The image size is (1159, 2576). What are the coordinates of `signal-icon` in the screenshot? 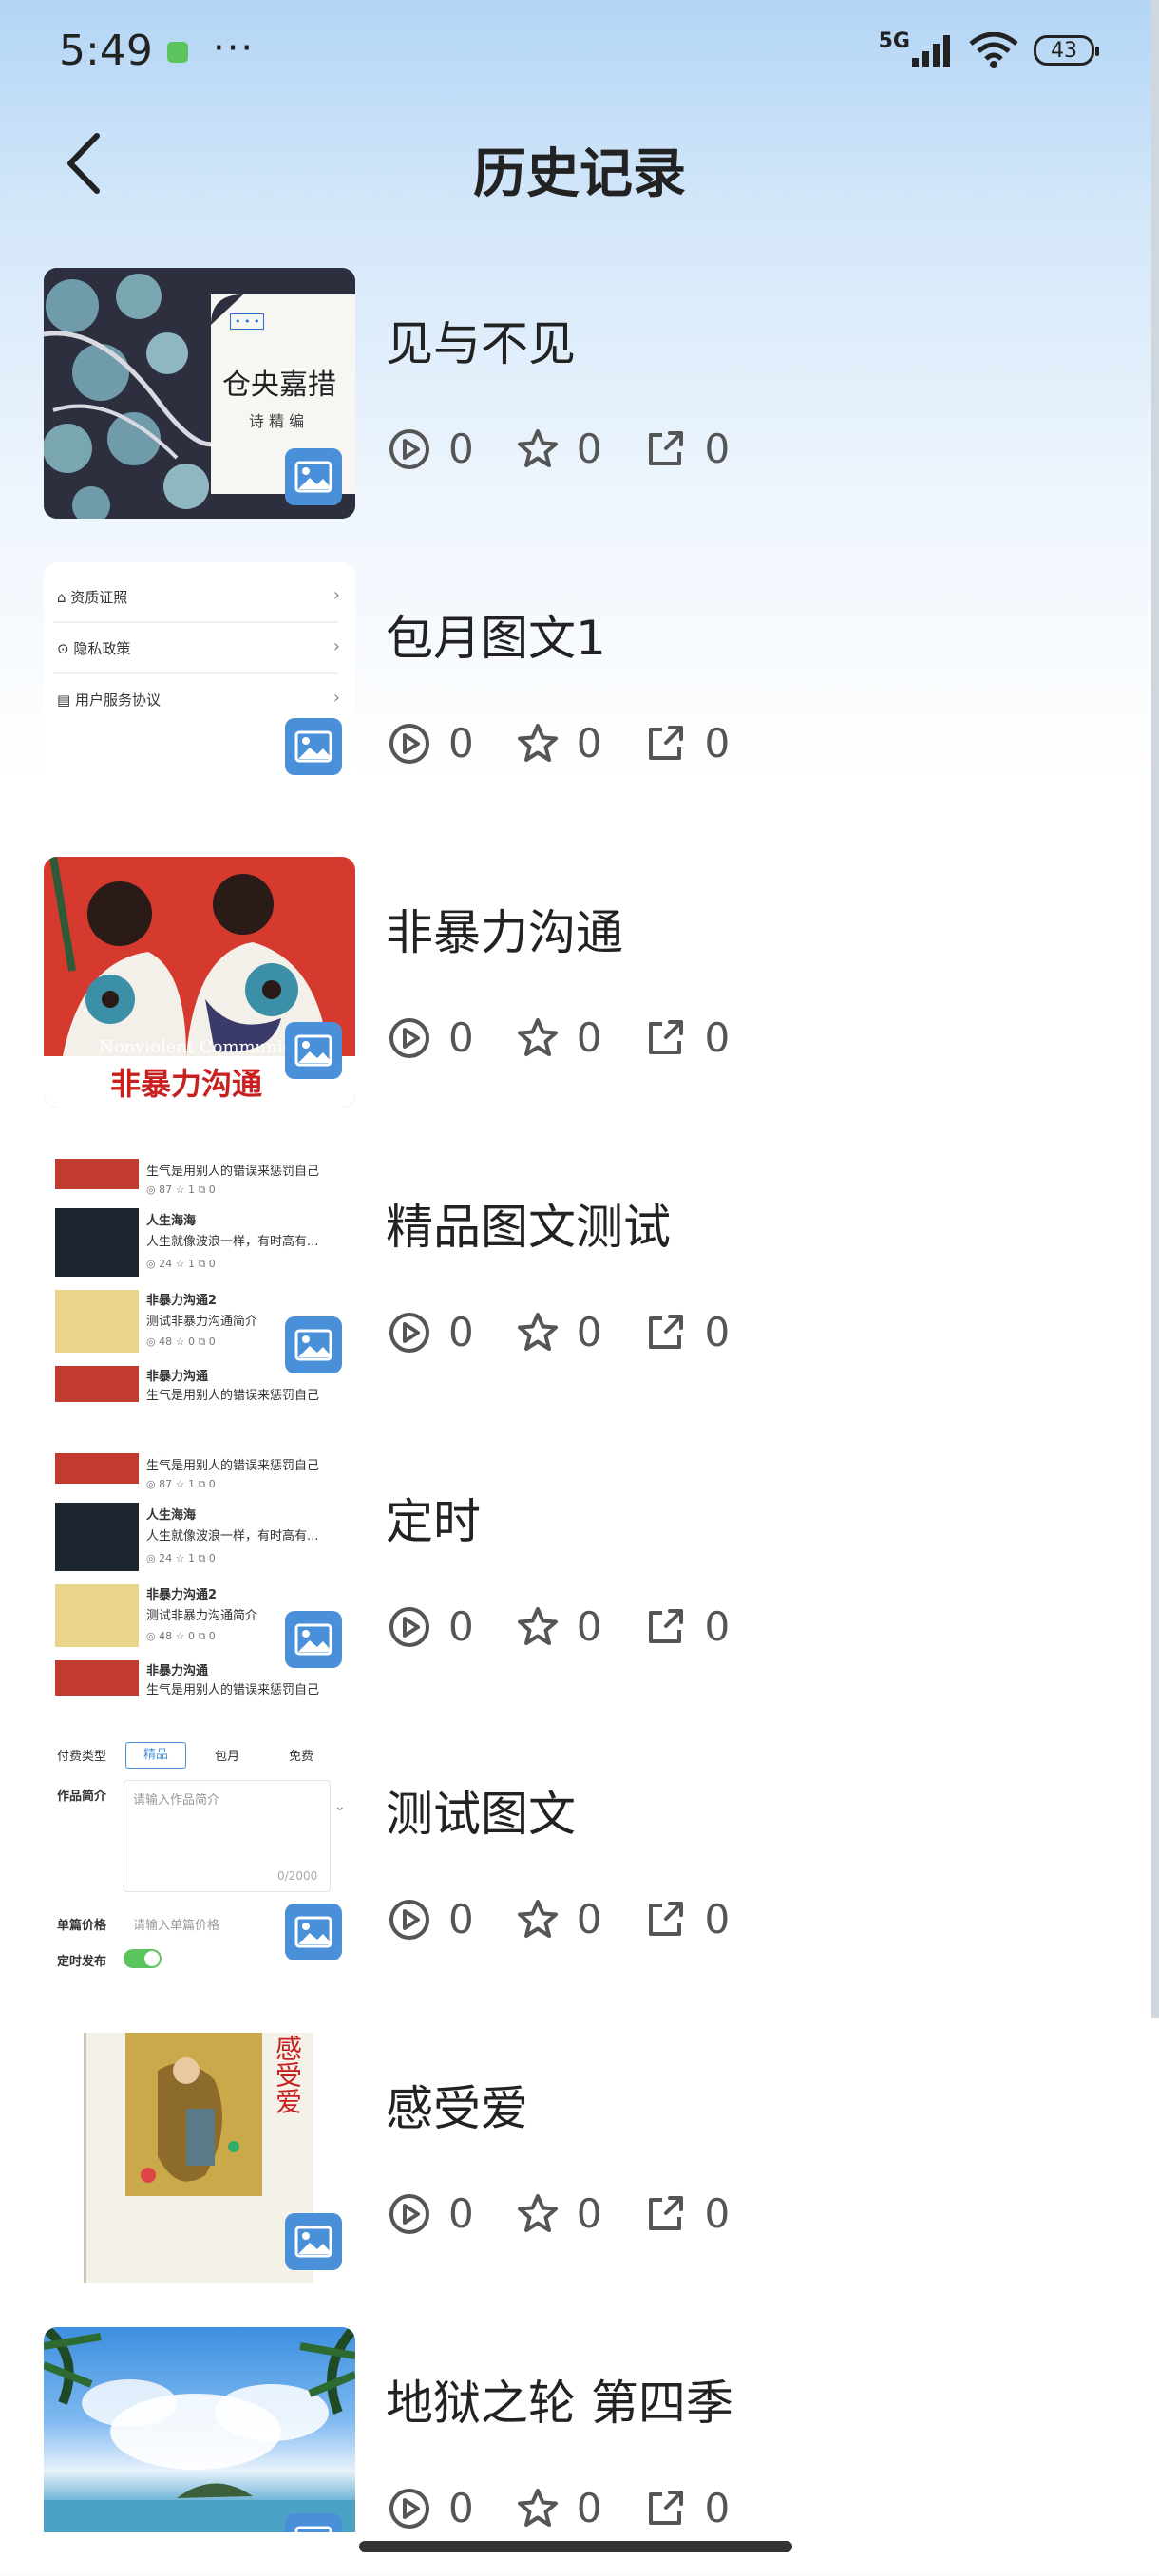 It's located at (931, 51).